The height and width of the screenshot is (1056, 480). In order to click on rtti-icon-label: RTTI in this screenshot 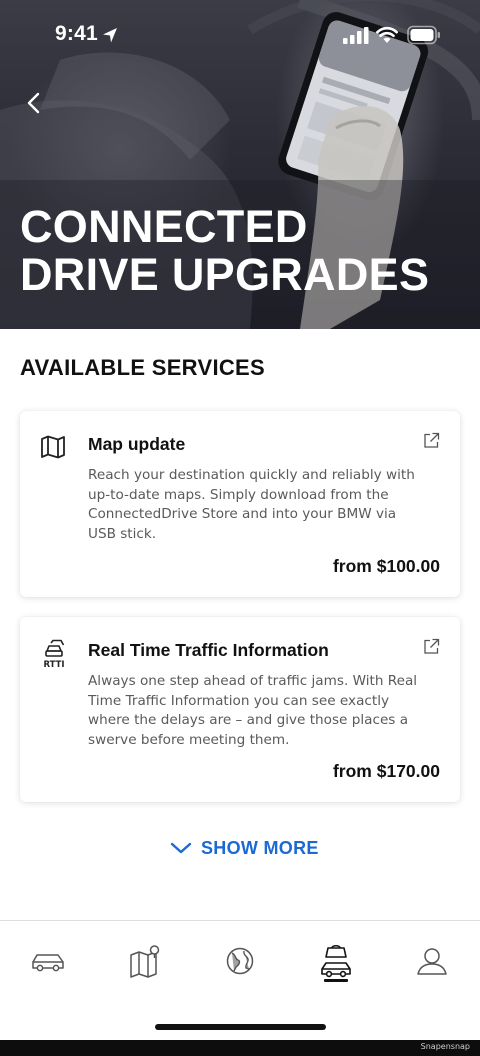, I will do `click(53, 664)`.